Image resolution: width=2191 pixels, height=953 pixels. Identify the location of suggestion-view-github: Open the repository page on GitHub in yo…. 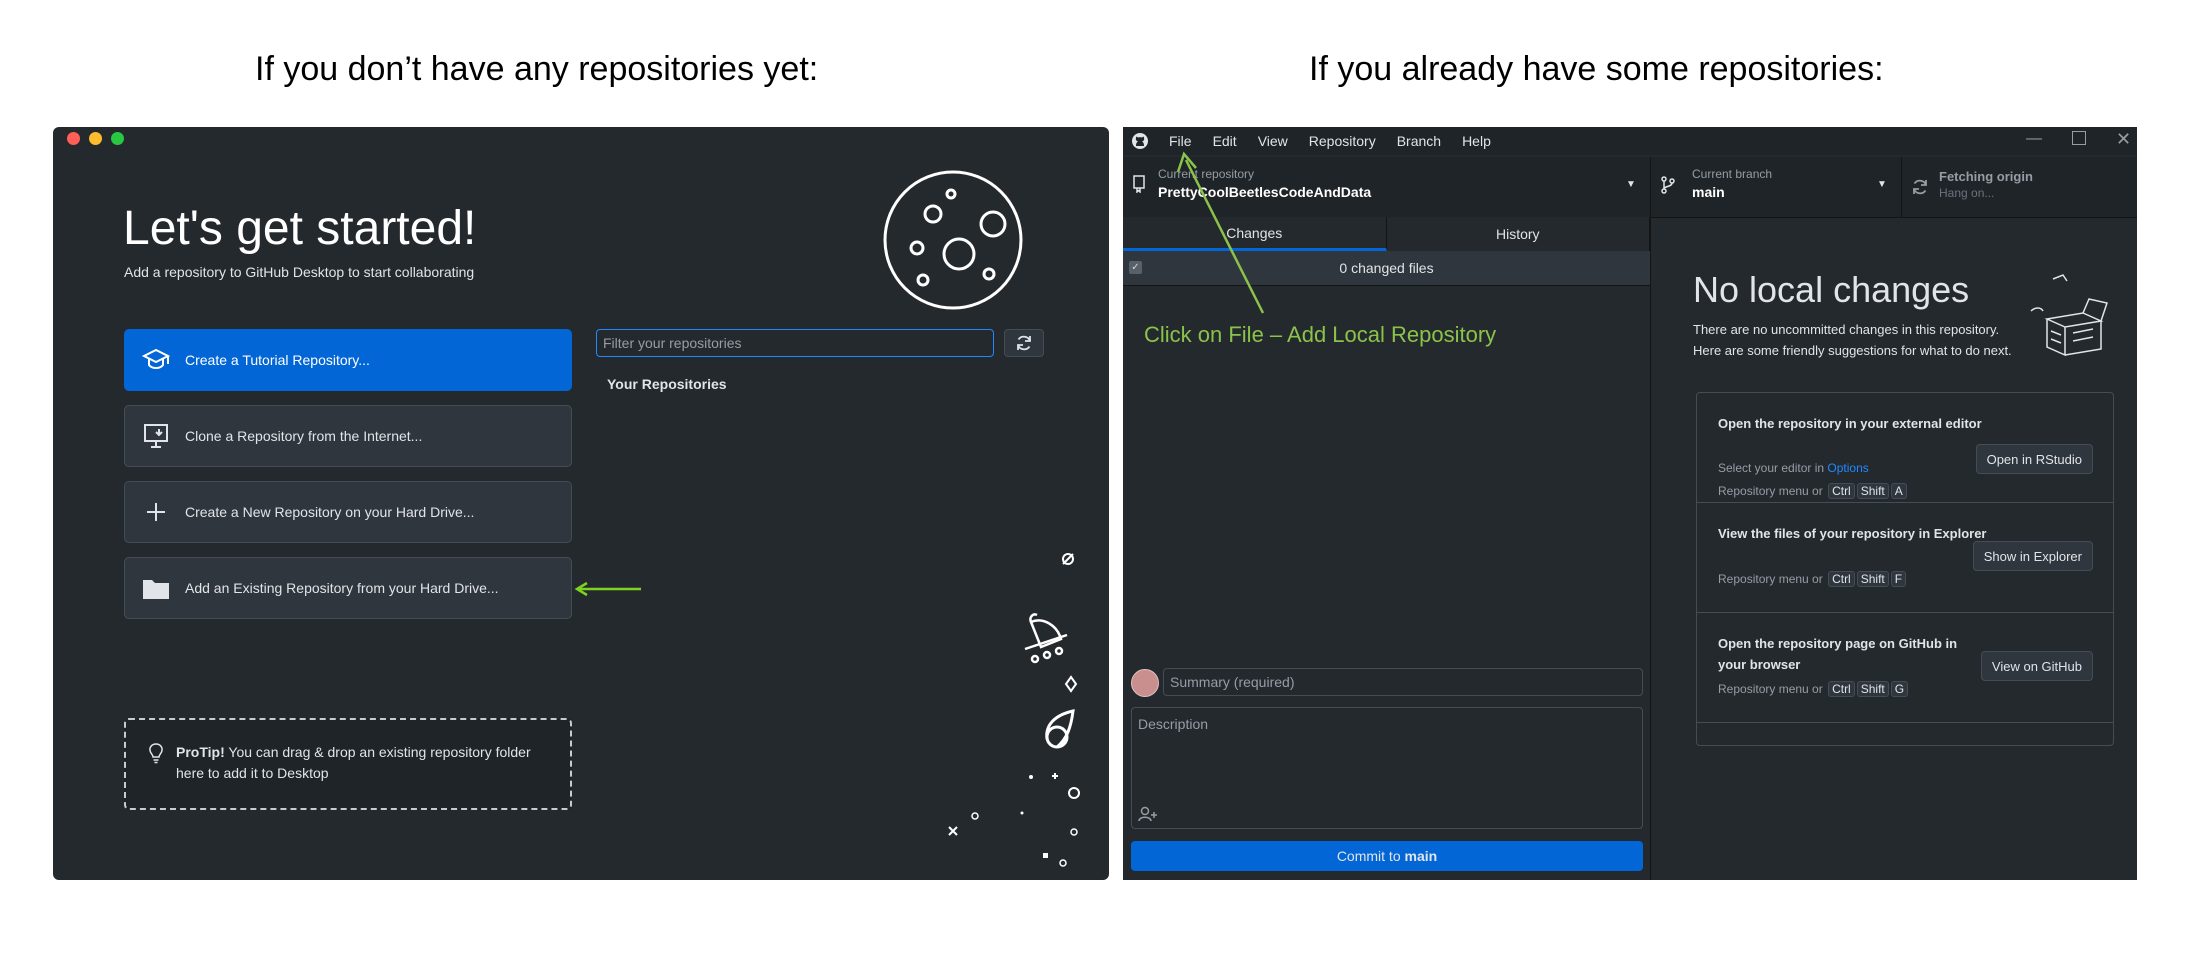
(1905, 668).